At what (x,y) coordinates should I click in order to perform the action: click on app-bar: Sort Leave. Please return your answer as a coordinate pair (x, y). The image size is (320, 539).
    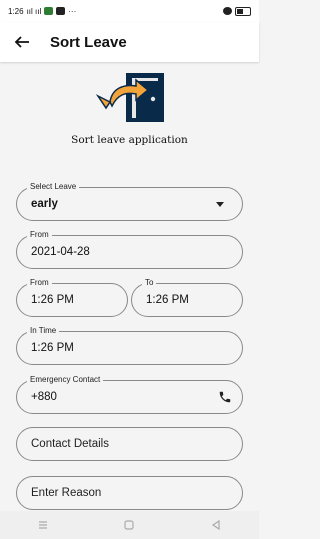
    Looking at the image, I should click on (129, 42).